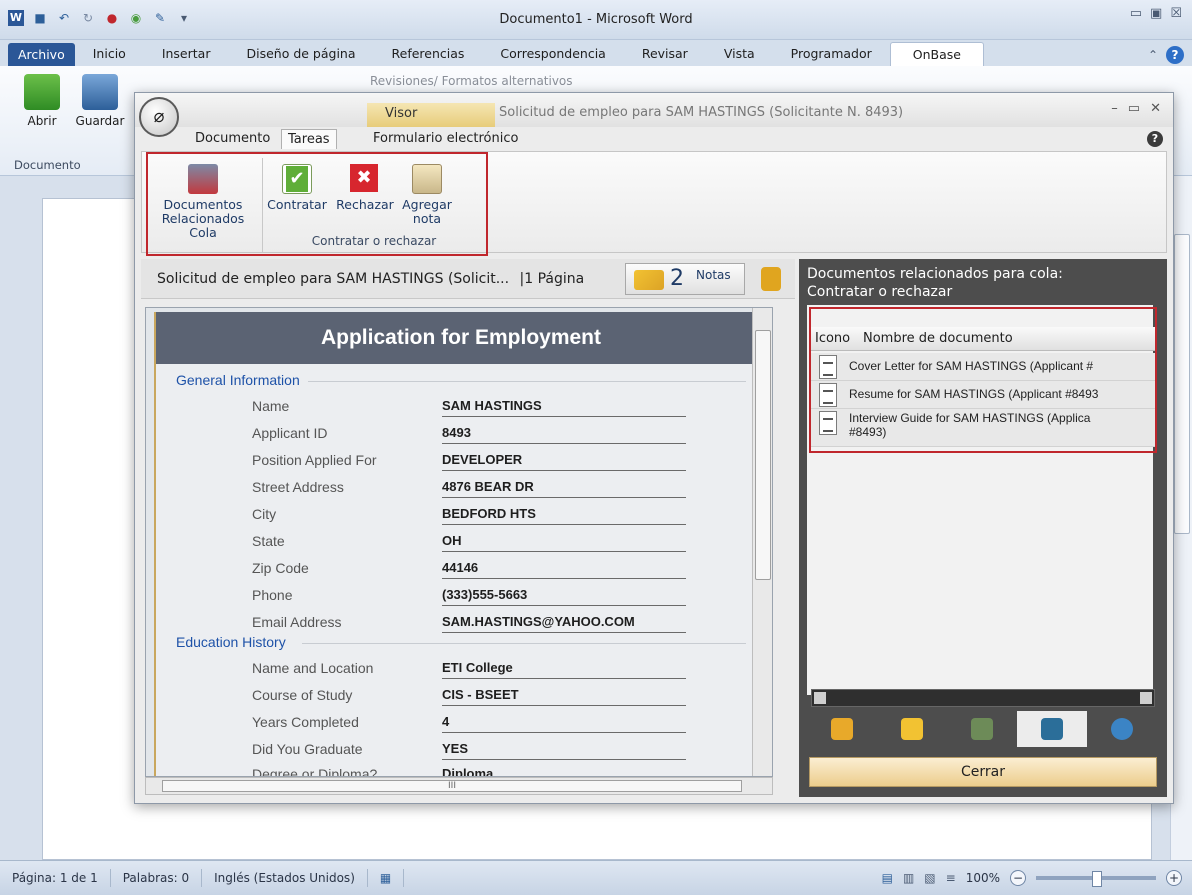 This screenshot has width=1192, height=895. I want to click on zoom-slider, so click(1096, 879).